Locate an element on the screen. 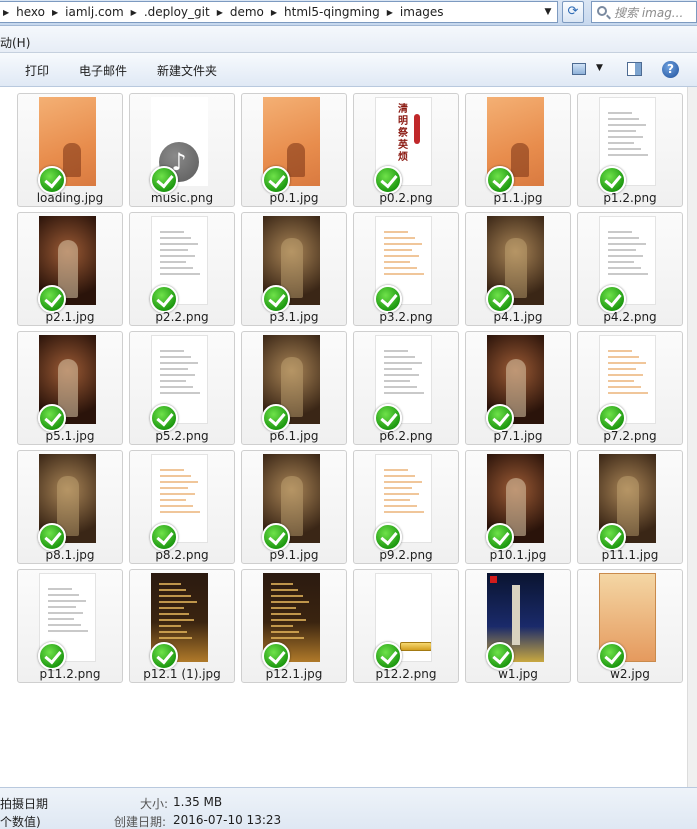 The width and height of the screenshot is (697, 829). change-view-icon is located at coordinates (579, 69).